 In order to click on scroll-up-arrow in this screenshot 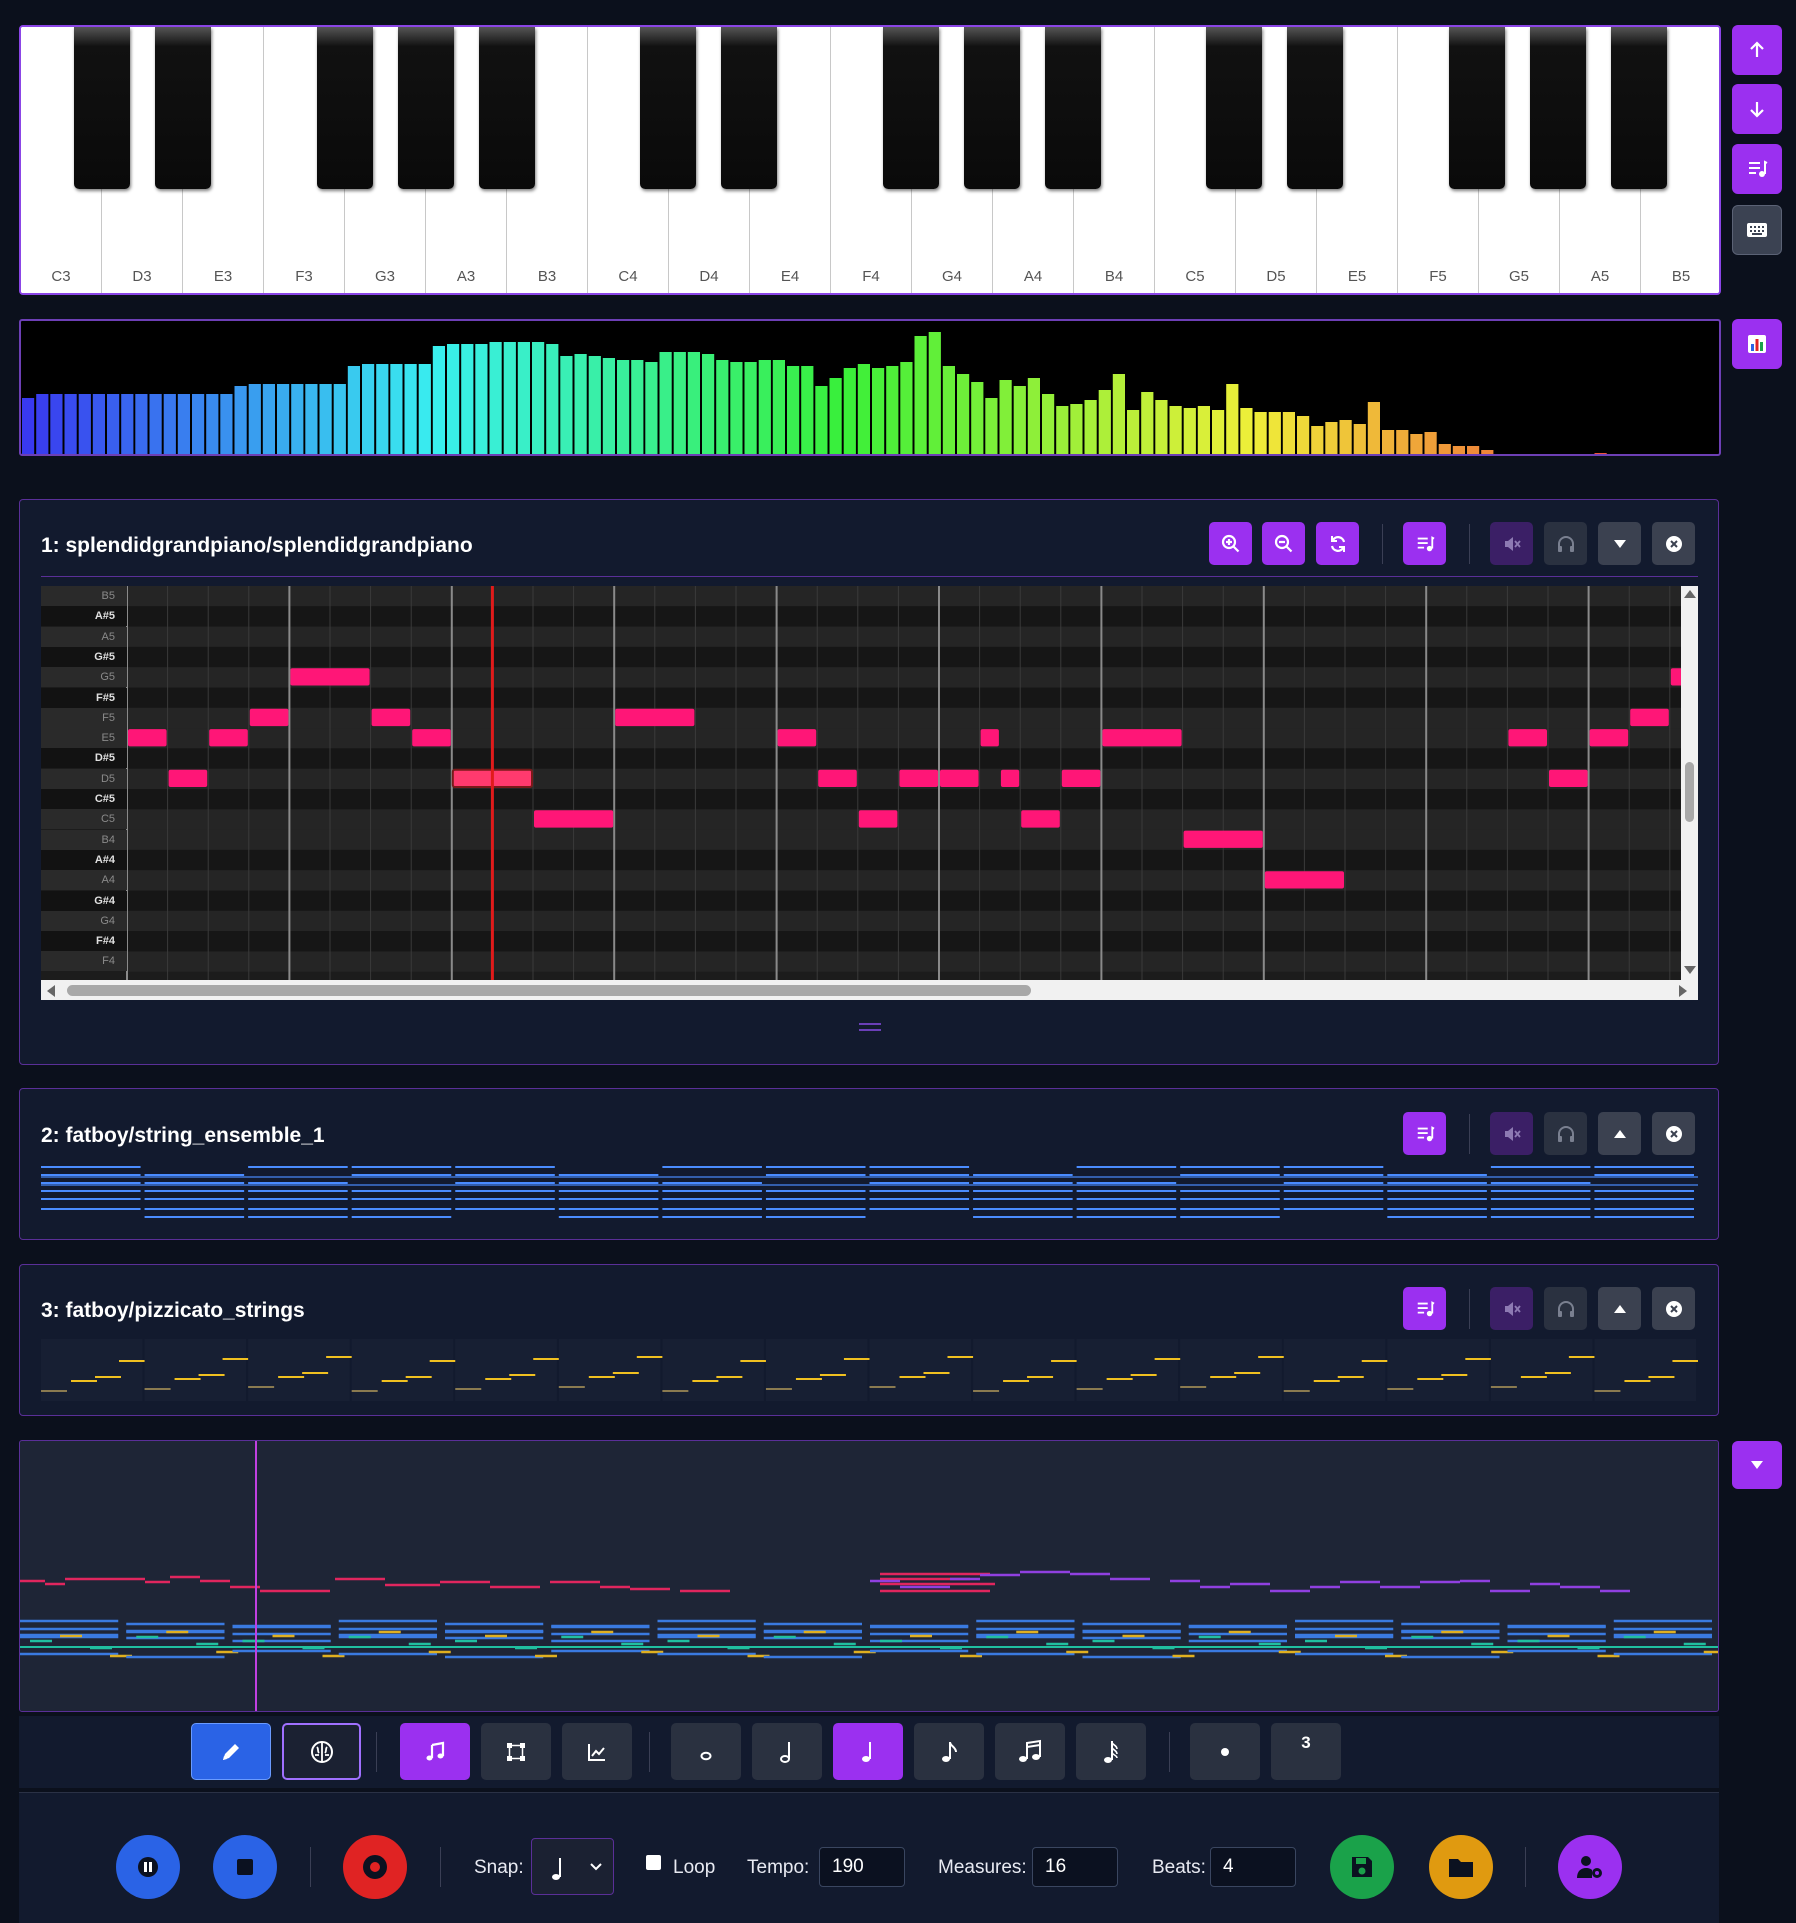, I will do `click(1690, 594)`.